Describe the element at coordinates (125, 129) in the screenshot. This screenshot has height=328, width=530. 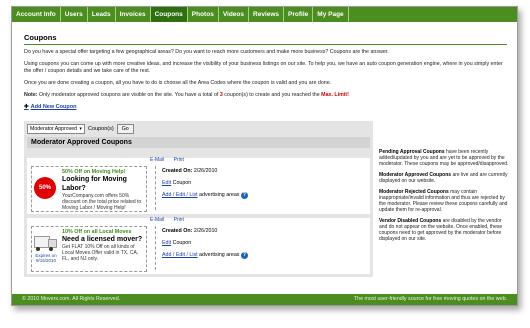
I see `go-button: Go` at that location.